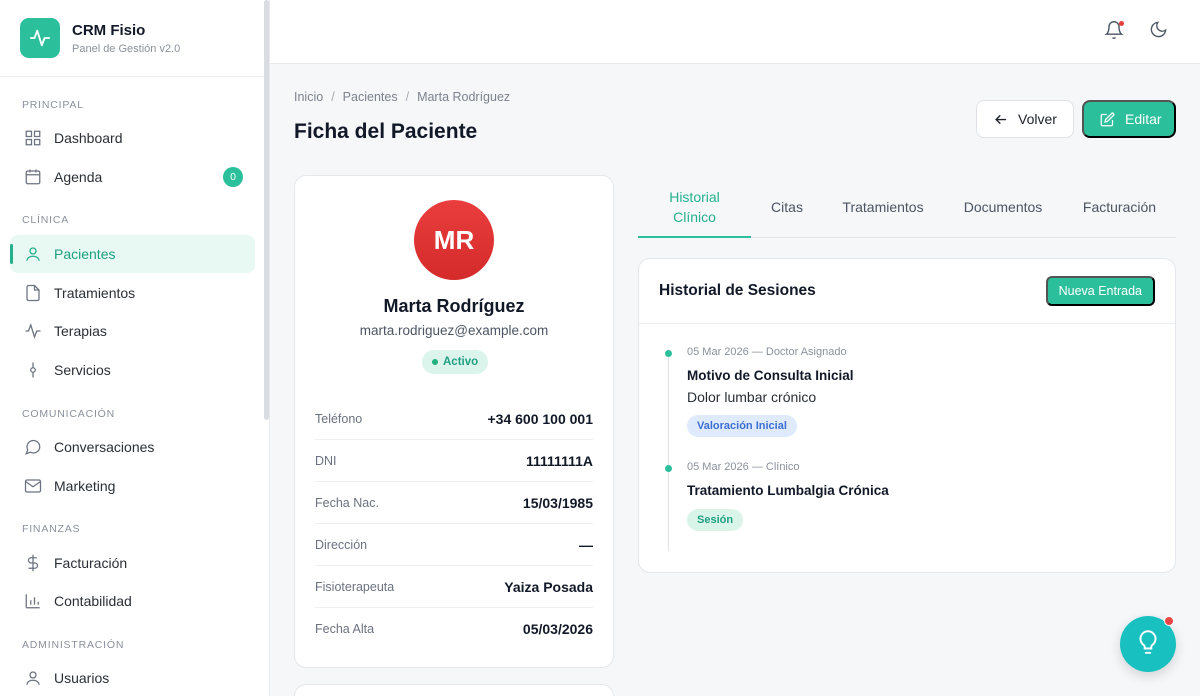 The image size is (1200, 696). Describe the element at coordinates (454, 587) in the screenshot. I see `info-row-fisioterapeuta: Fisioterapeuta Yaiza Posada` at that location.